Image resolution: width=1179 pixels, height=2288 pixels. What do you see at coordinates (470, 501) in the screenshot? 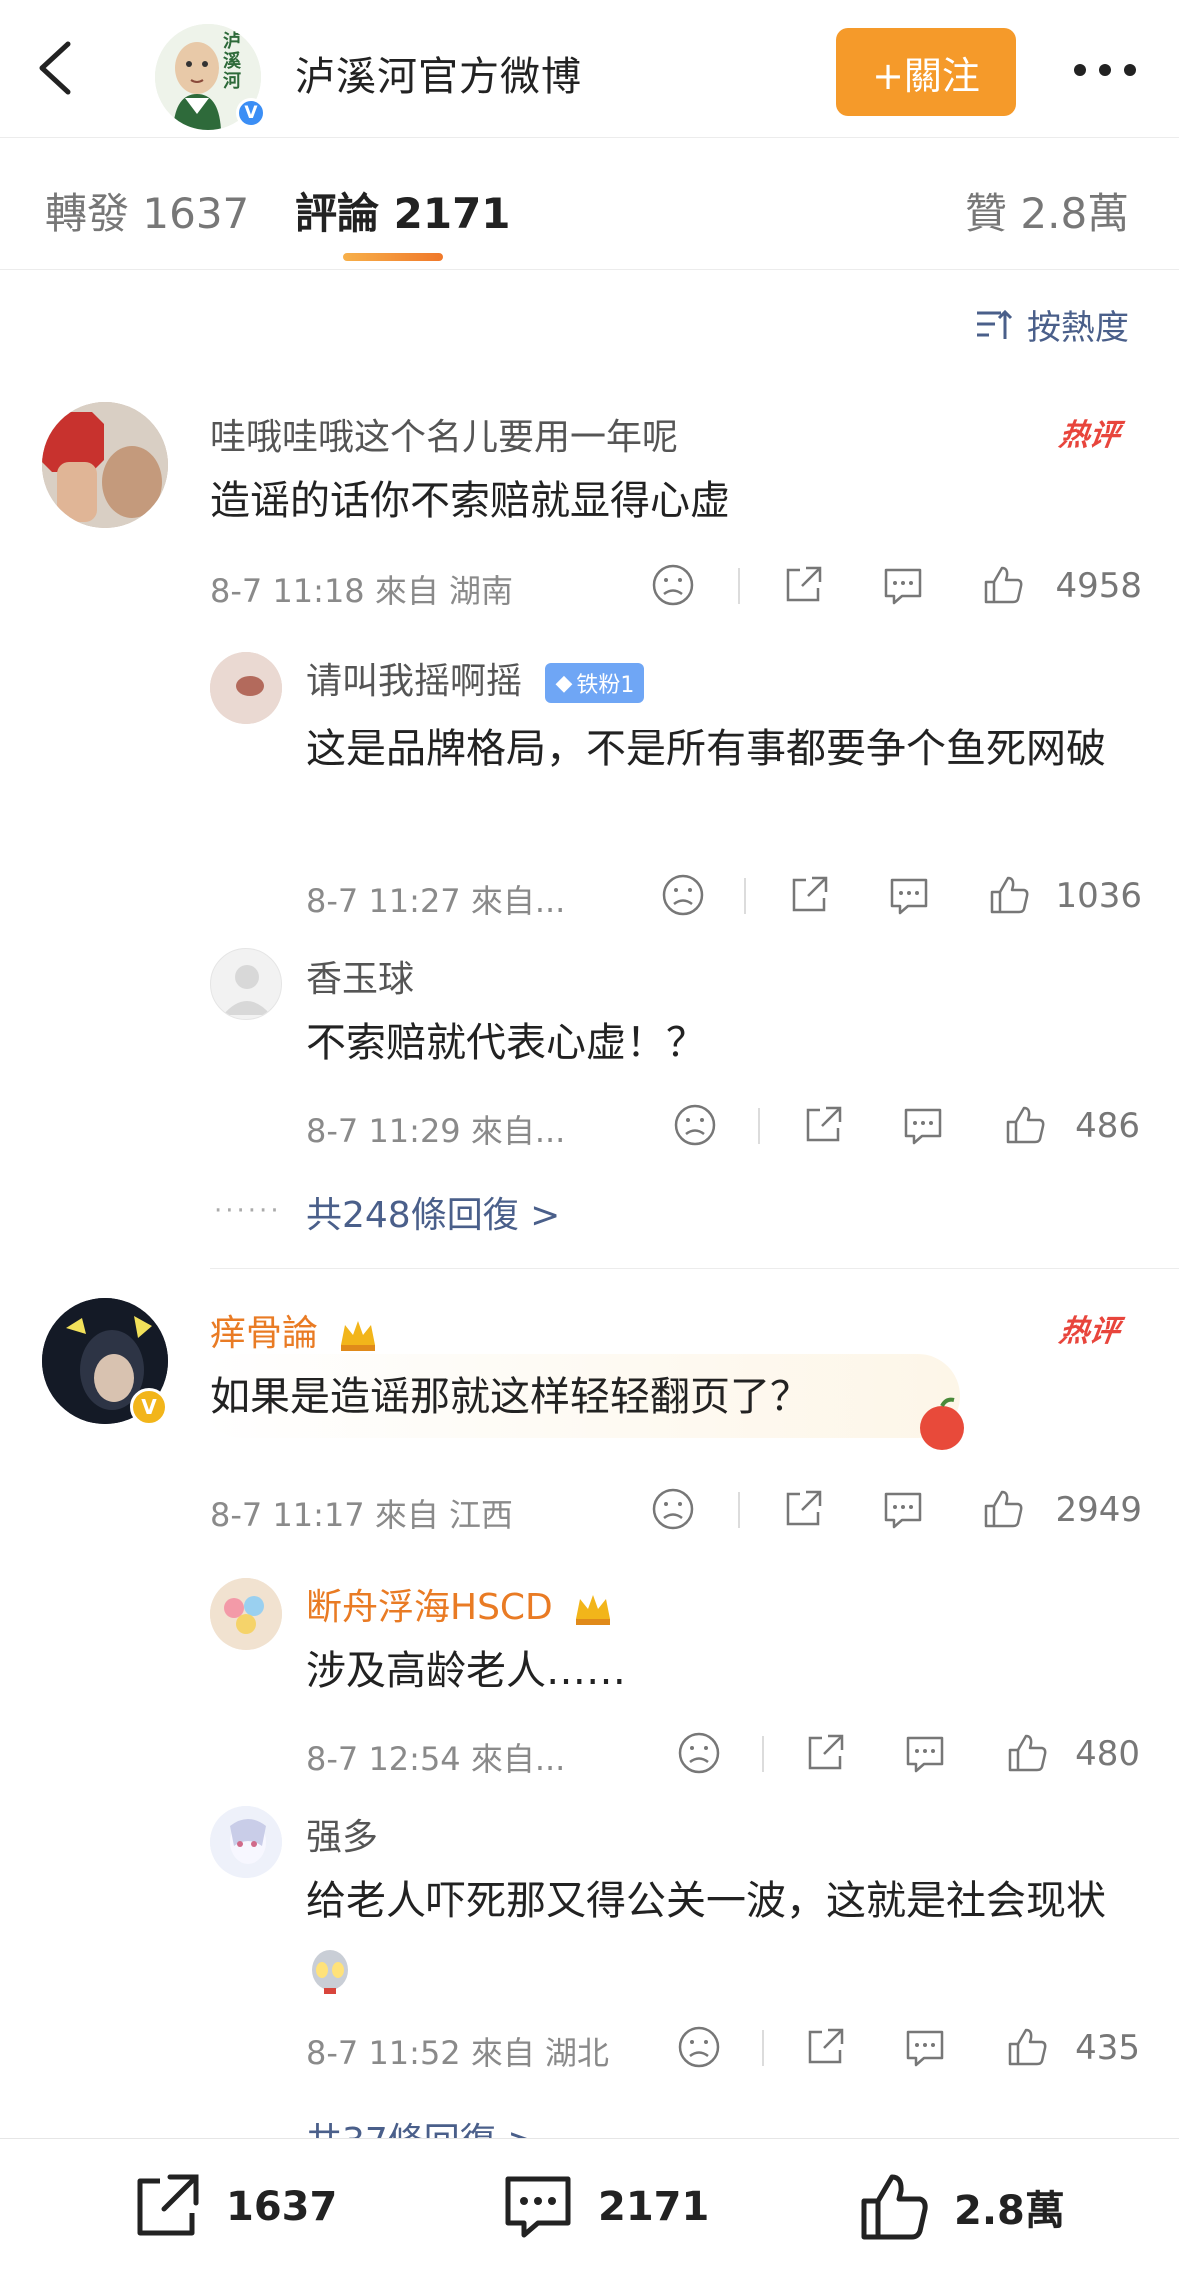
I see `comment-text: 造谣的话你不索赔就显得心虚` at bounding box center [470, 501].